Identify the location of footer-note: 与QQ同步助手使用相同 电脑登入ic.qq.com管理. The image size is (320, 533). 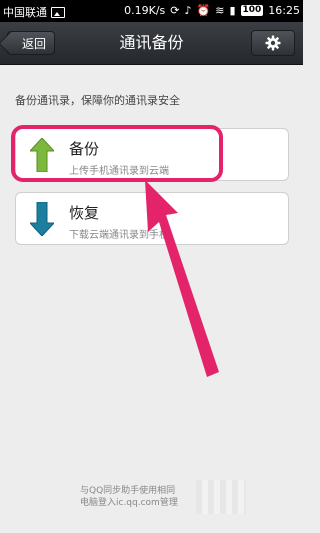
(129, 497).